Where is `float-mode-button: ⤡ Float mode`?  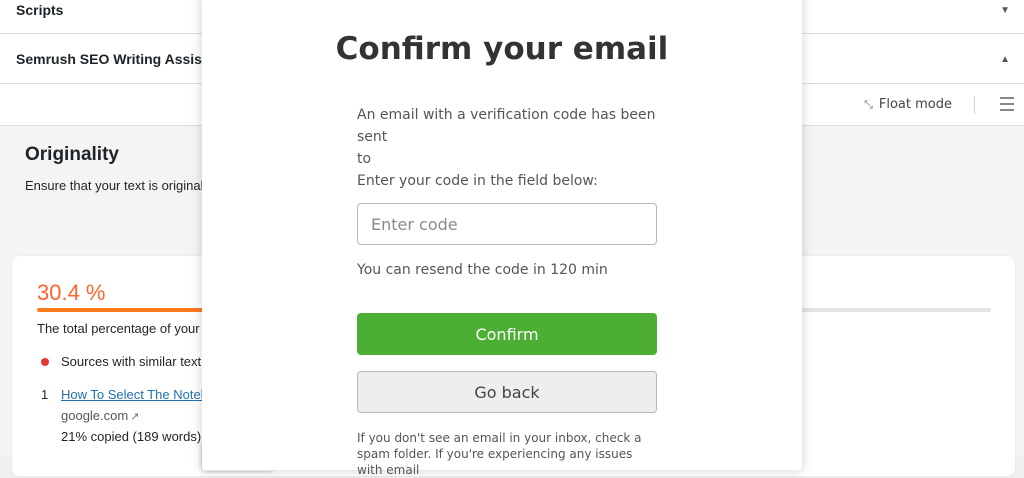
float-mode-button: ⤡ Float mode is located at coordinates (908, 104).